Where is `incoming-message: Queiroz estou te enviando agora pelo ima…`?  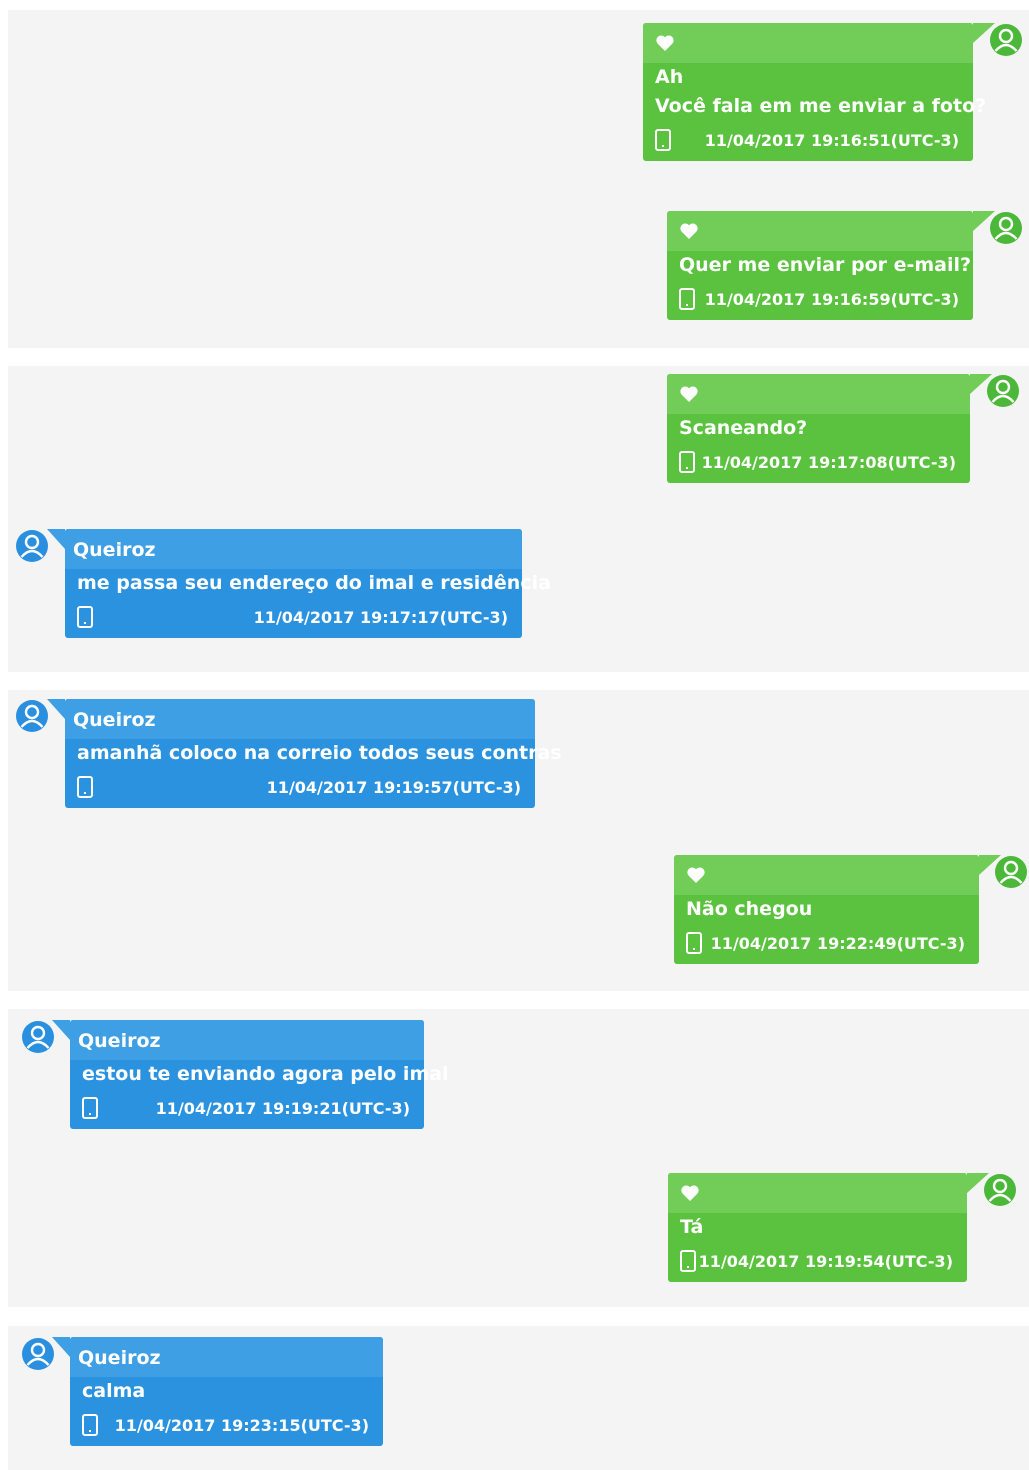
incoming-message: Queiroz estou te enviando agora pelo ima… is located at coordinates (250, 1074).